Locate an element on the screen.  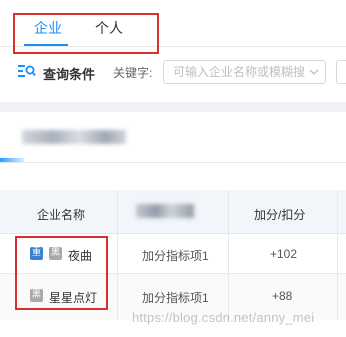
query-title: 查询条件 is located at coordinates (69, 74).